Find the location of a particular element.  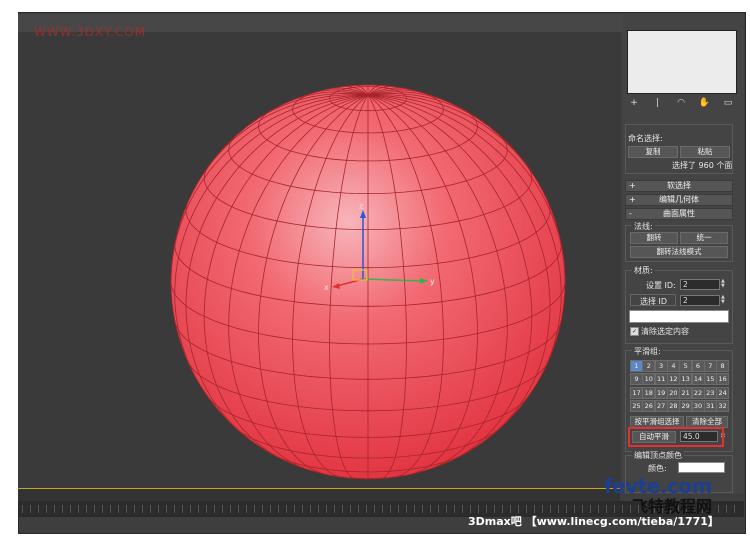

set-id-spinner-icon: ▲ ▼ is located at coordinates (724, 284).